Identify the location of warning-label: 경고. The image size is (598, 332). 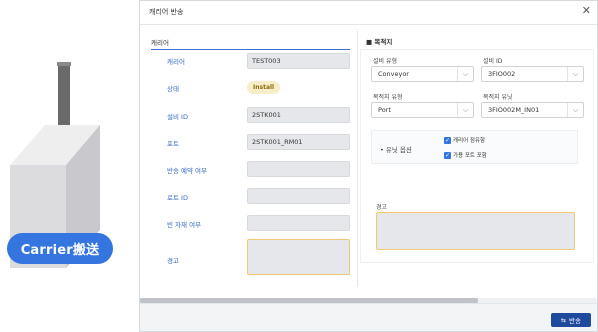
(173, 261).